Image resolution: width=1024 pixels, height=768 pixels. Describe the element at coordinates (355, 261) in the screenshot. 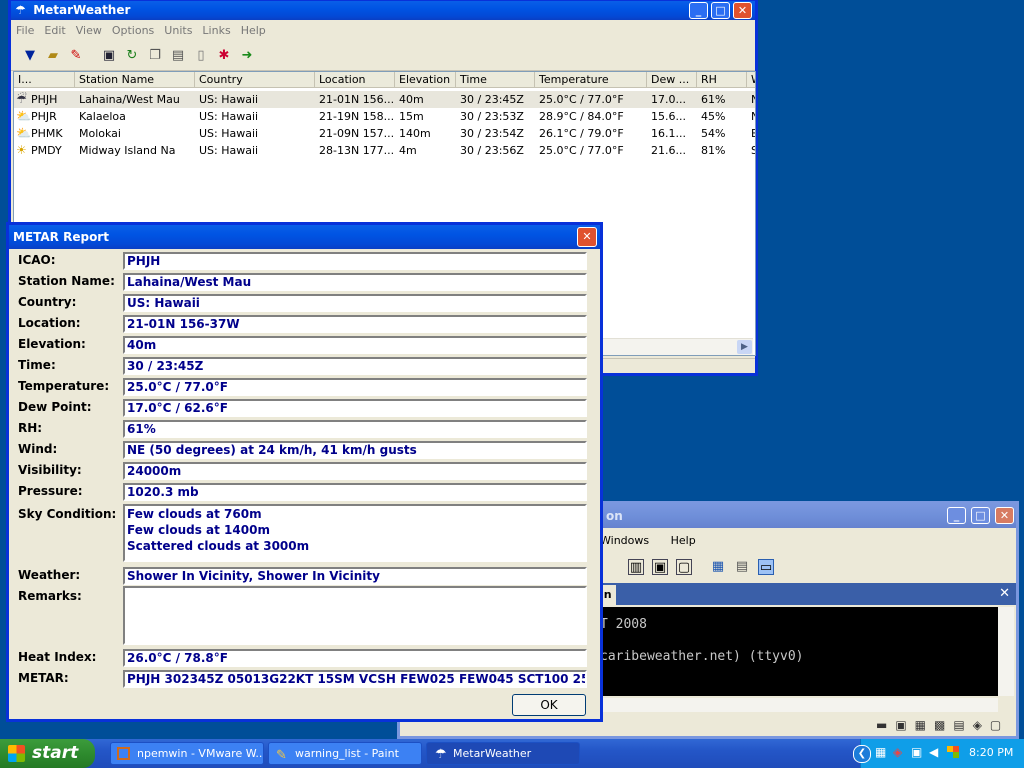

I see `icao-field: PHJH` at that location.